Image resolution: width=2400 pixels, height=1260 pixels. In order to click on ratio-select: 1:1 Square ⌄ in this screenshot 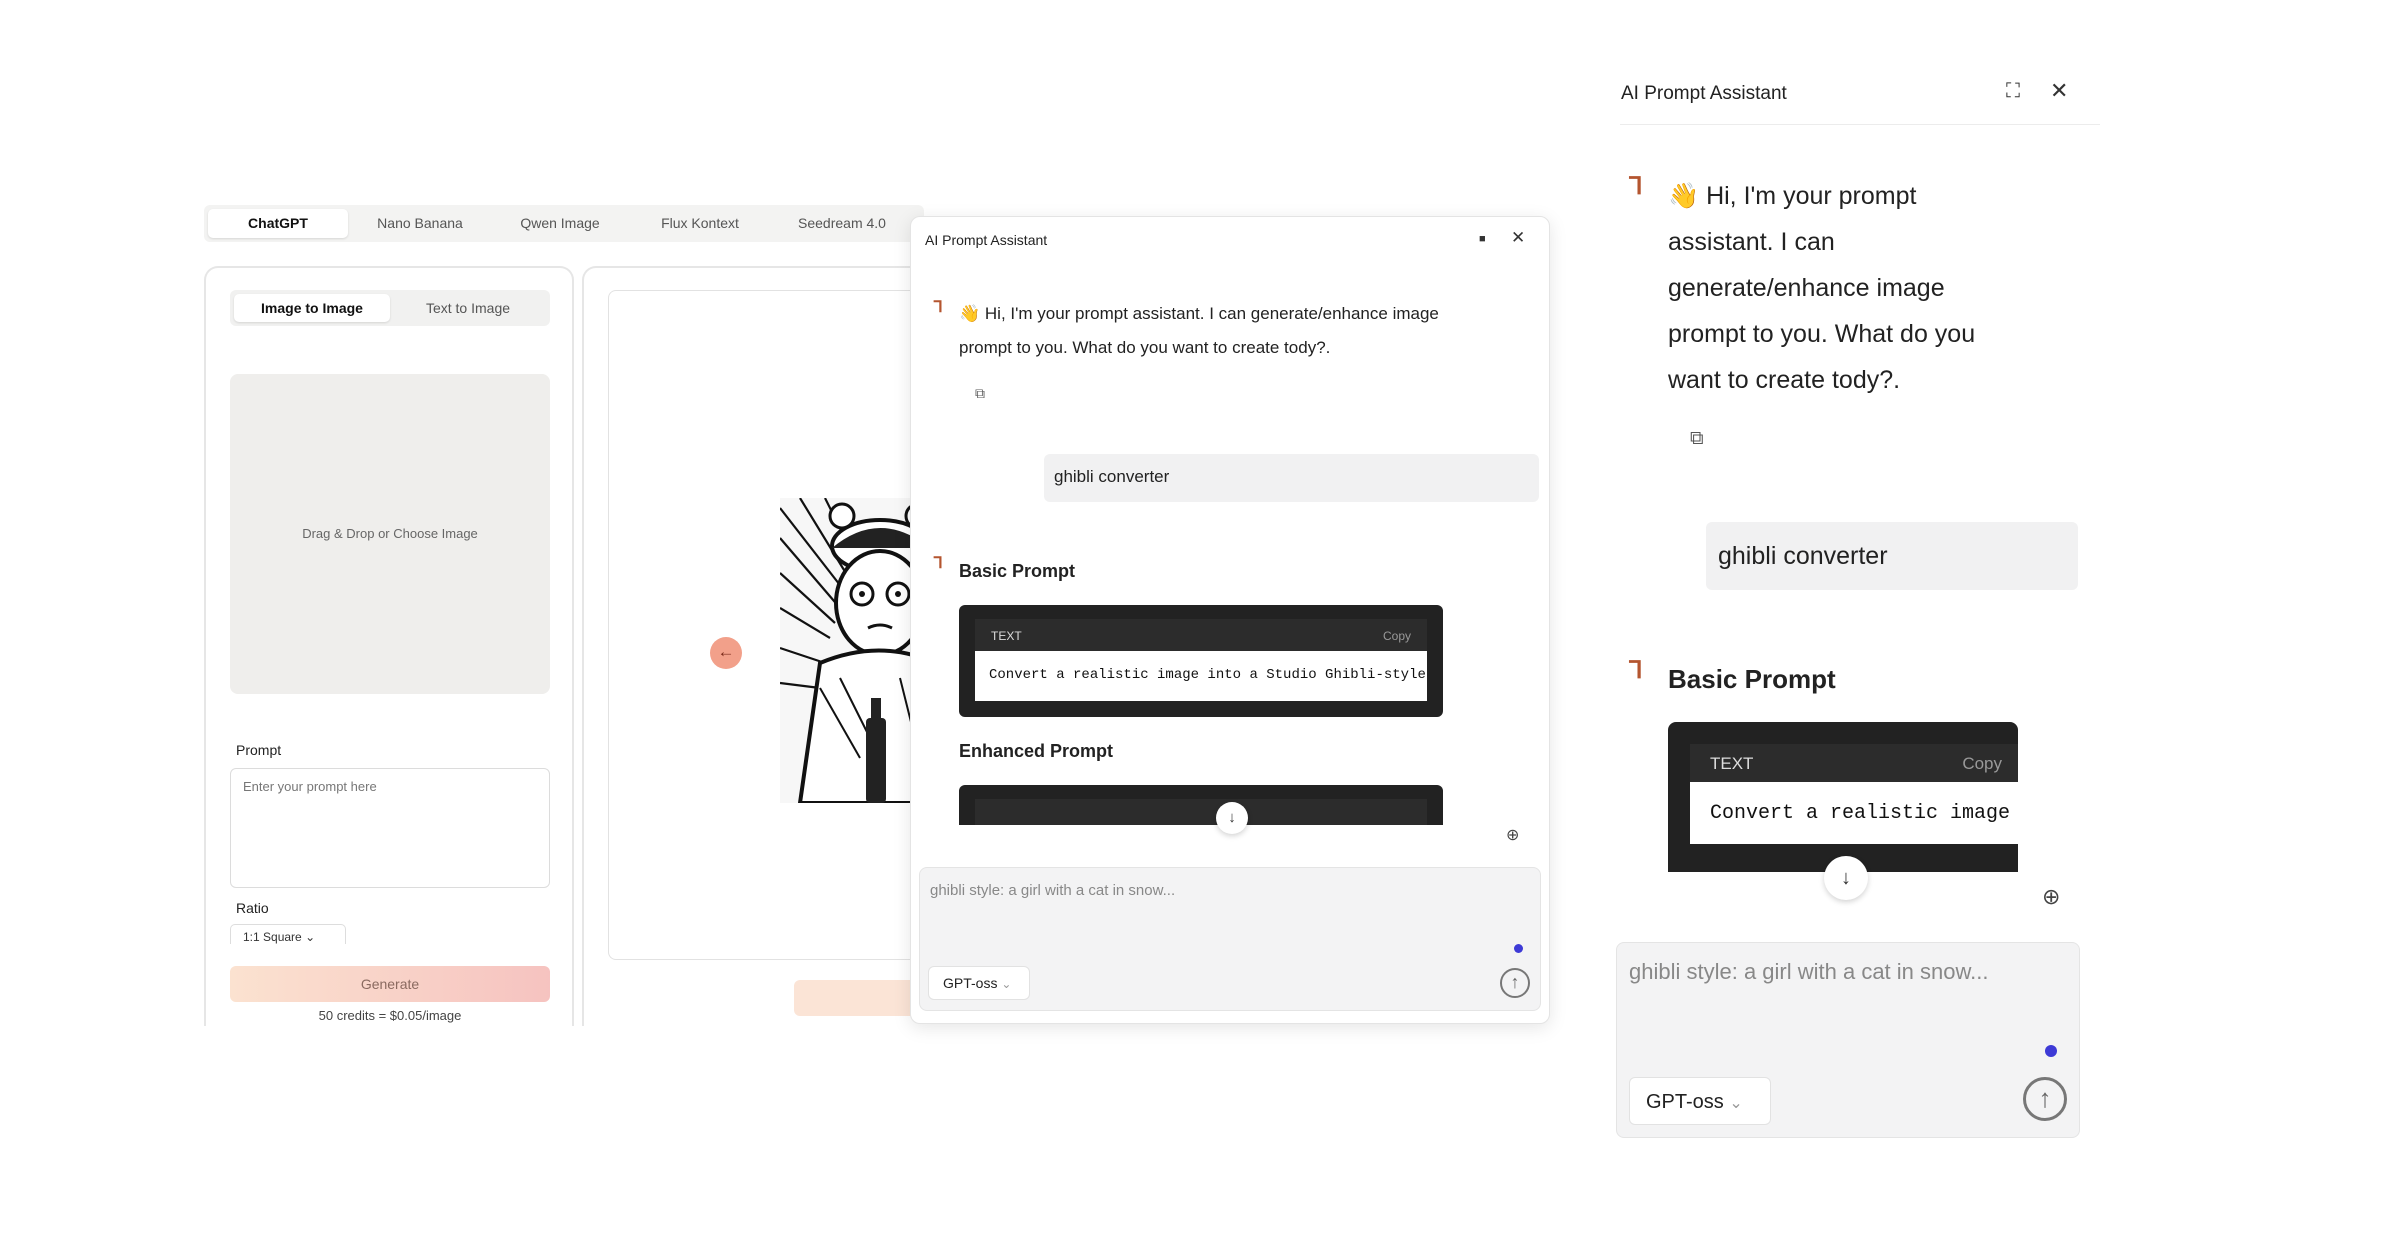, I will do `click(288, 934)`.